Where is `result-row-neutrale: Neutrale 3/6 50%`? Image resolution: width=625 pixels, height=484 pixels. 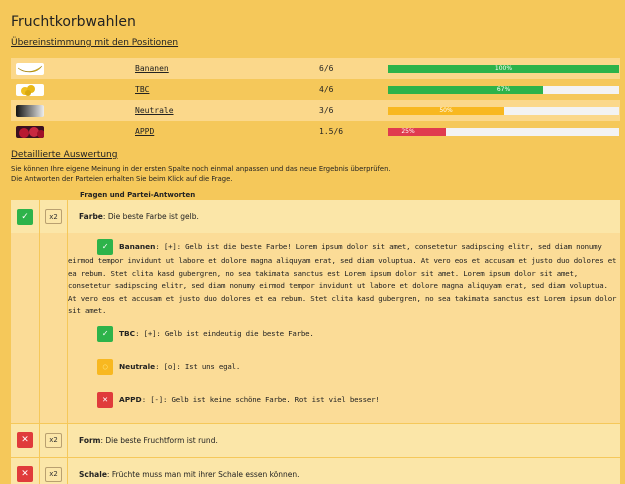 result-row-neutrale: Neutrale 3/6 50% is located at coordinates (315, 110).